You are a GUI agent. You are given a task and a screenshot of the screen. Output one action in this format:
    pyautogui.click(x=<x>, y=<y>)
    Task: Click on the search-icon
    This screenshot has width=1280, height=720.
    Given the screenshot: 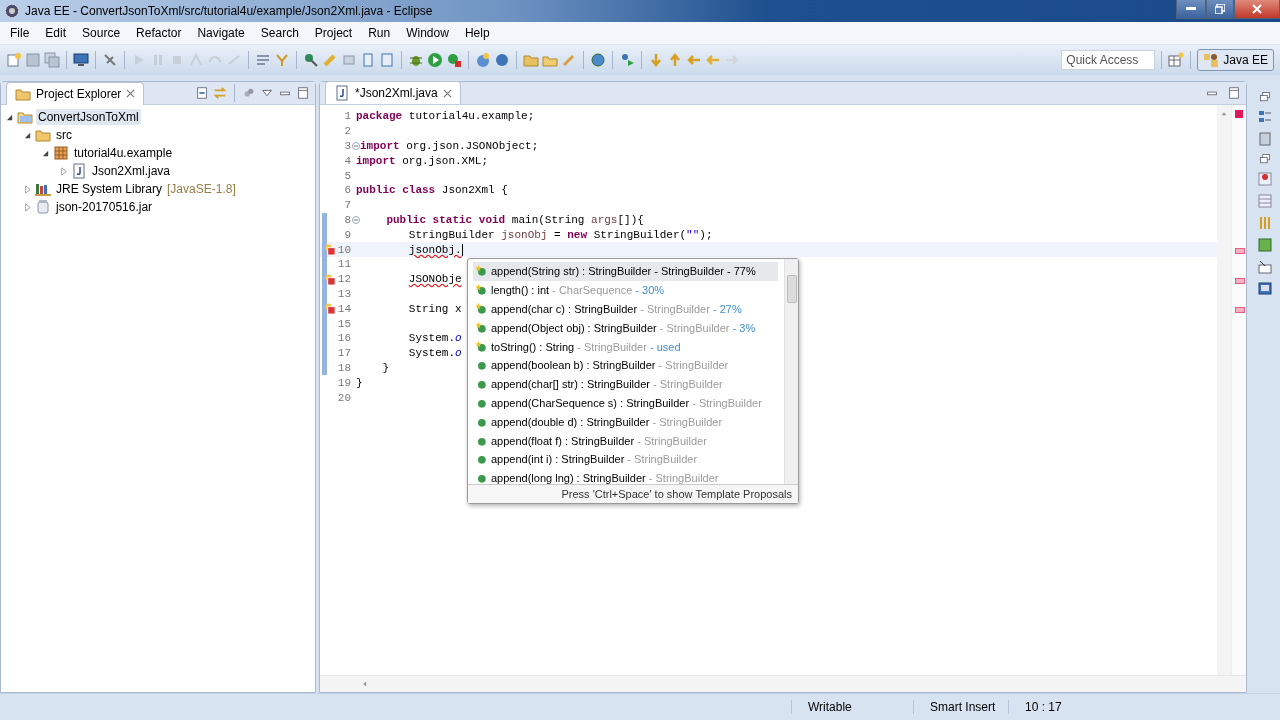 What is the action you would take?
    pyautogui.click(x=1265, y=267)
    